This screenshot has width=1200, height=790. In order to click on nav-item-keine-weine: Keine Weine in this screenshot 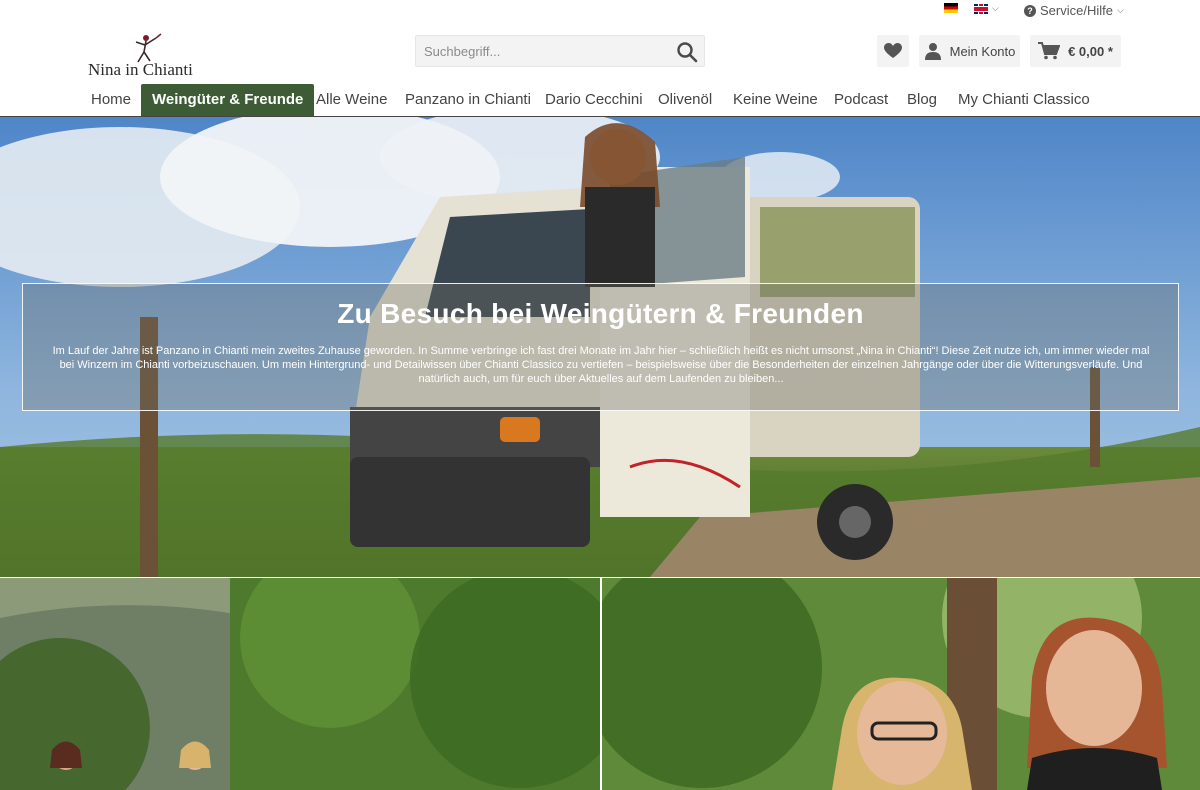, I will do `click(775, 100)`.